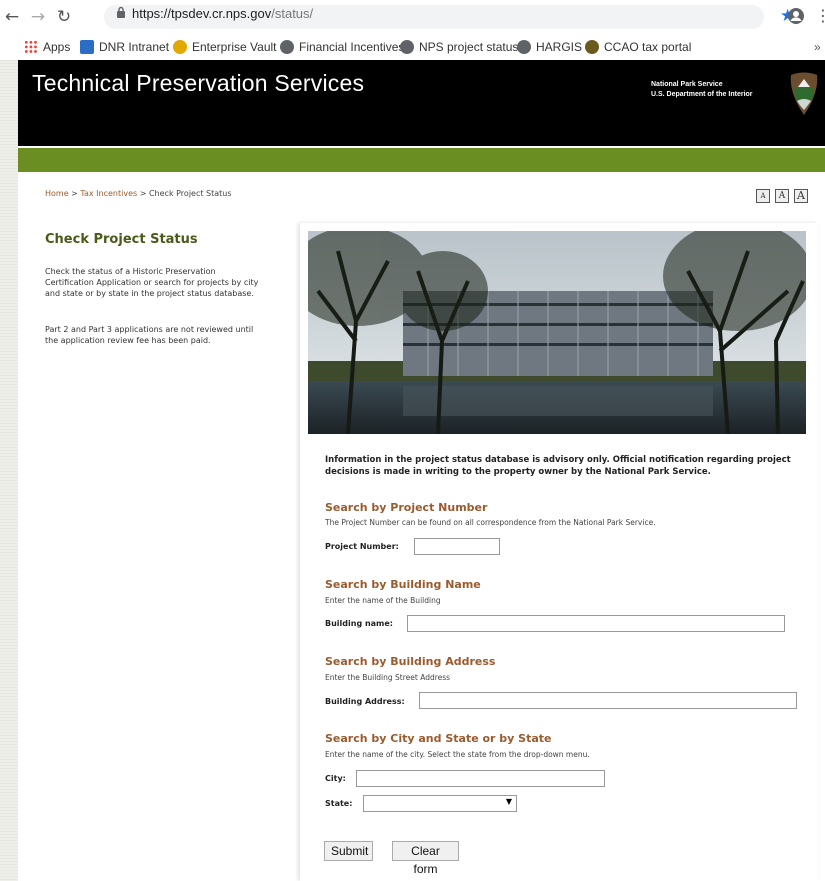 The width and height of the screenshot is (825, 881). What do you see at coordinates (31, 47) in the screenshot?
I see `apps-grid-icon` at bounding box center [31, 47].